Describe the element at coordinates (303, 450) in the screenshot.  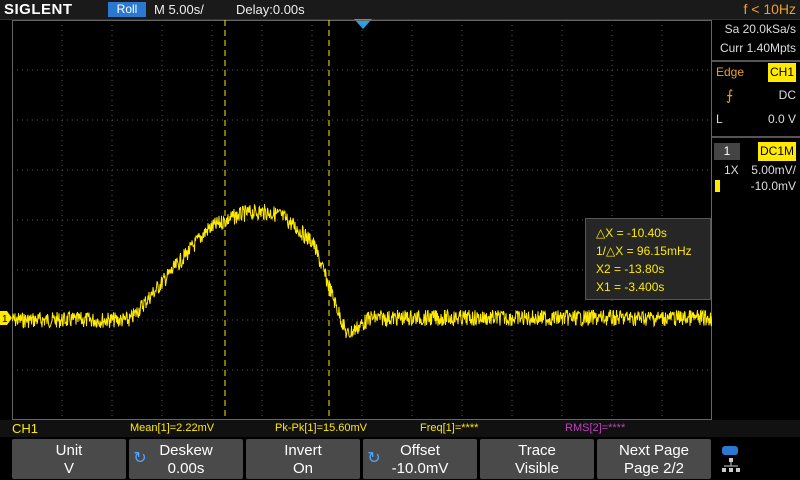
I see `softkey-label: Invert` at that location.